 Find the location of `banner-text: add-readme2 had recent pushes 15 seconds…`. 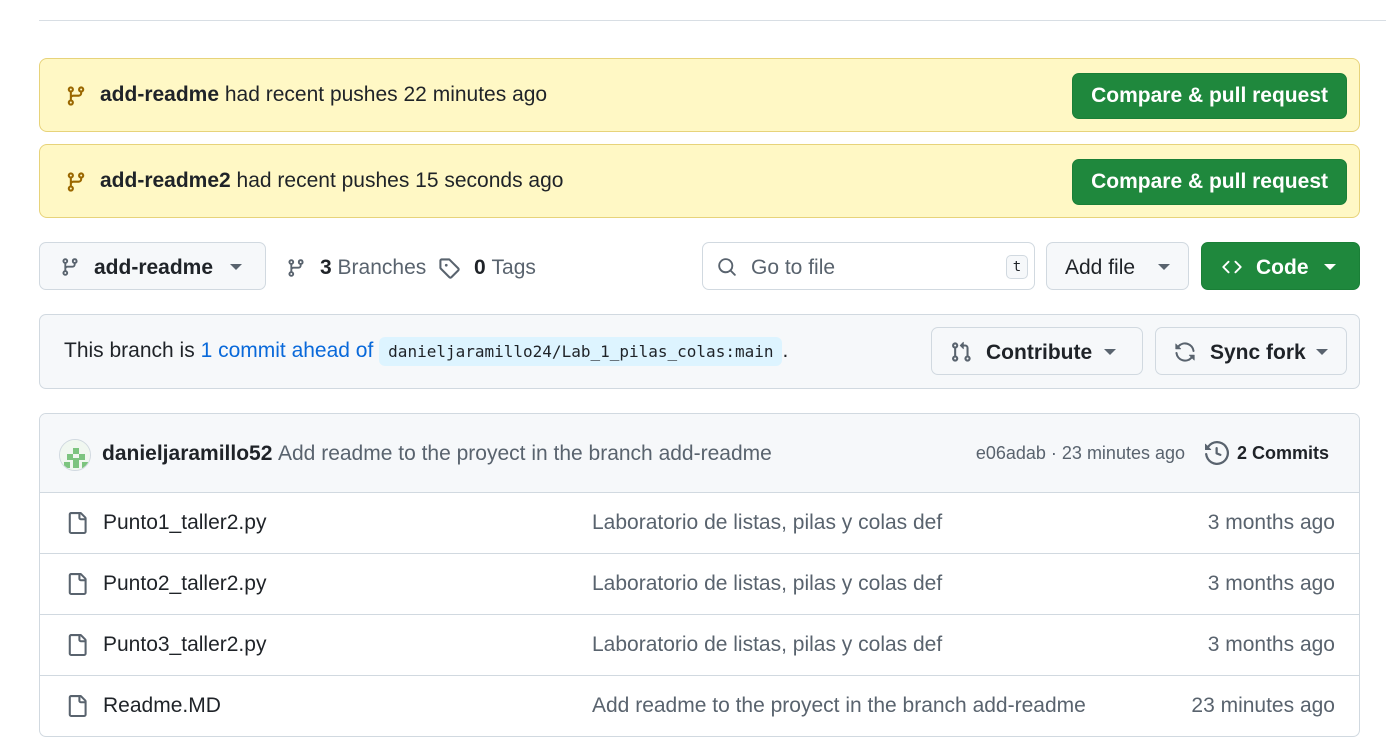

banner-text: add-readme2 had recent pushes 15 seconds… is located at coordinates (331, 181).